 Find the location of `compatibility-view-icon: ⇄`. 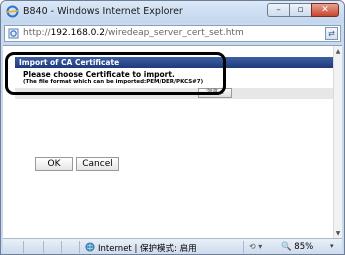

compatibility-view-icon: ⇄ is located at coordinates (331, 33).